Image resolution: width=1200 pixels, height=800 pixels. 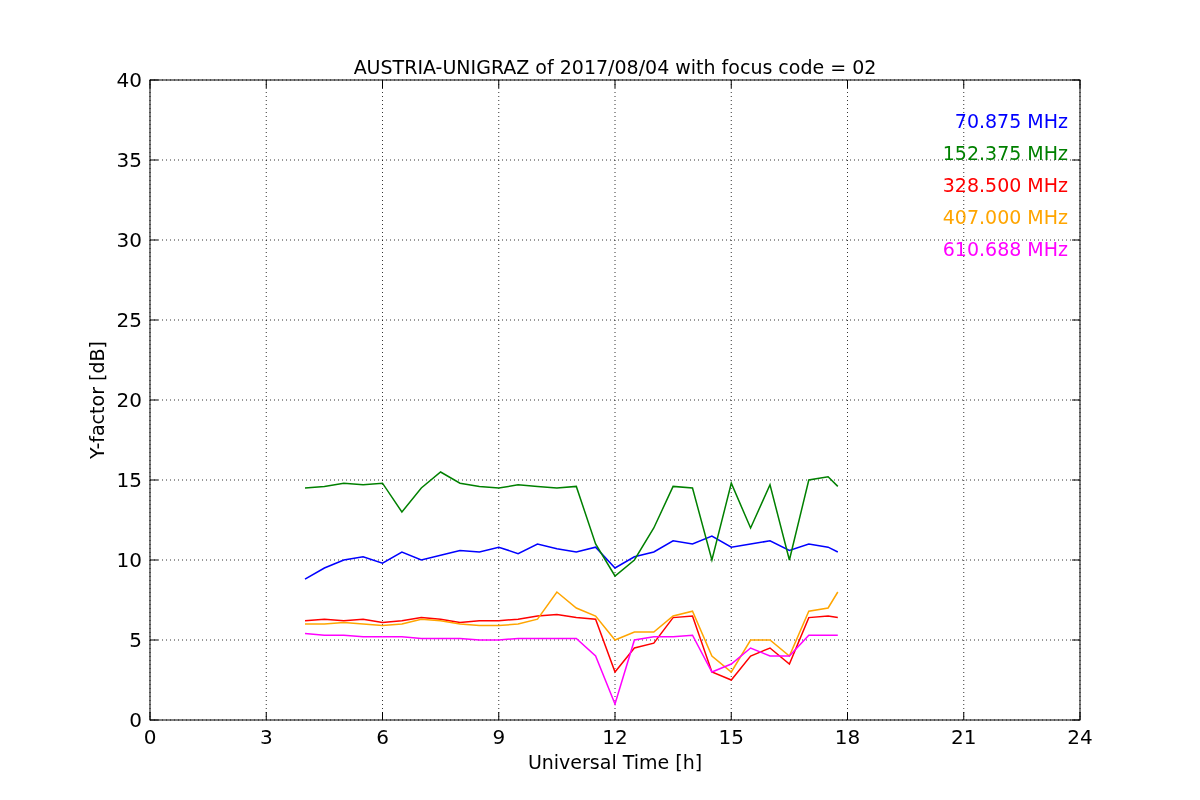 What do you see at coordinates (129, 240) in the screenshot?
I see `y-tick-label: 30` at bounding box center [129, 240].